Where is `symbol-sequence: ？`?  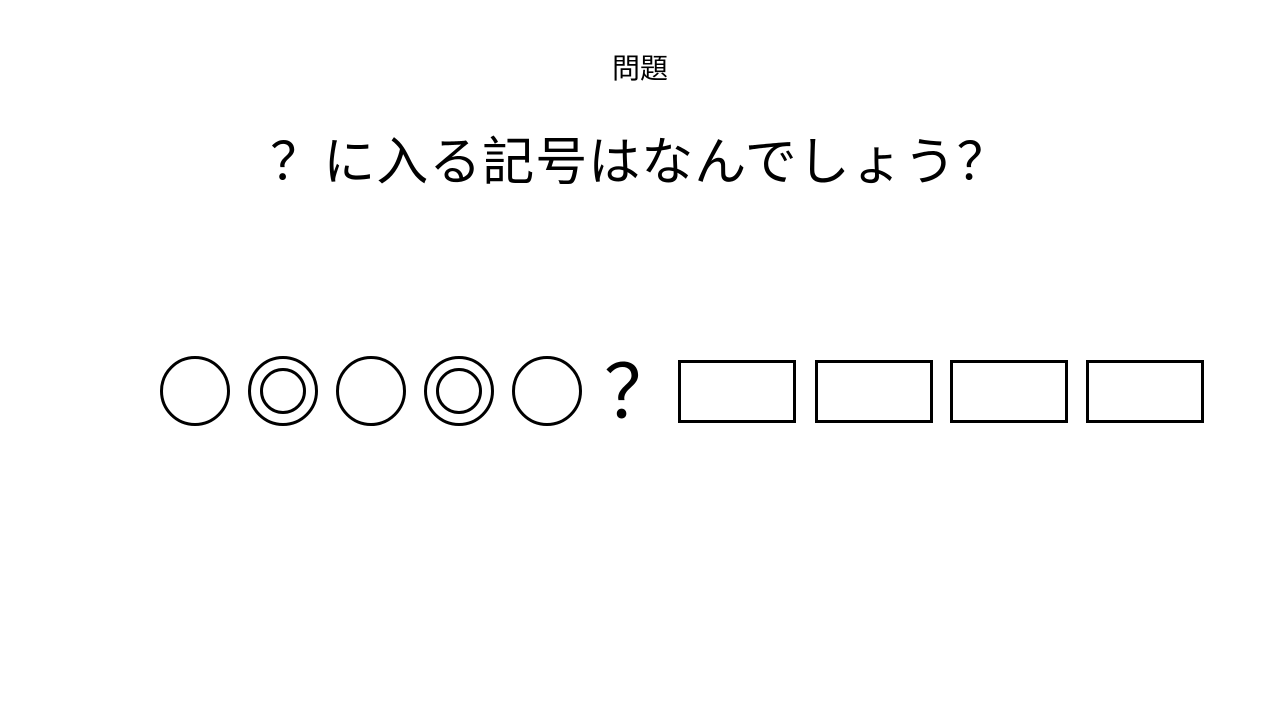 symbol-sequence: ？ is located at coordinates (640, 390).